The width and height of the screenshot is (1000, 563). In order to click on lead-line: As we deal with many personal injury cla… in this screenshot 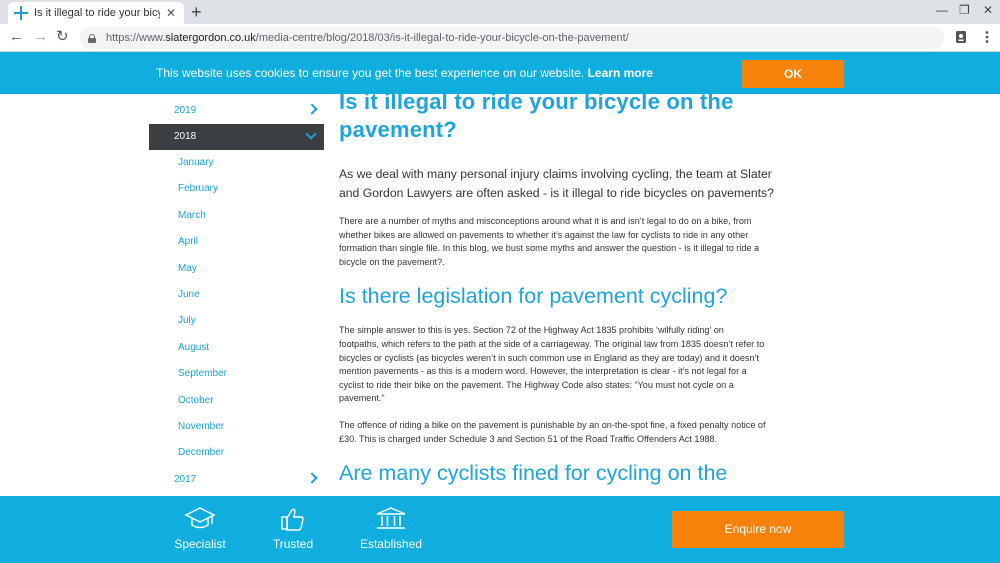, I will do `click(555, 174)`.